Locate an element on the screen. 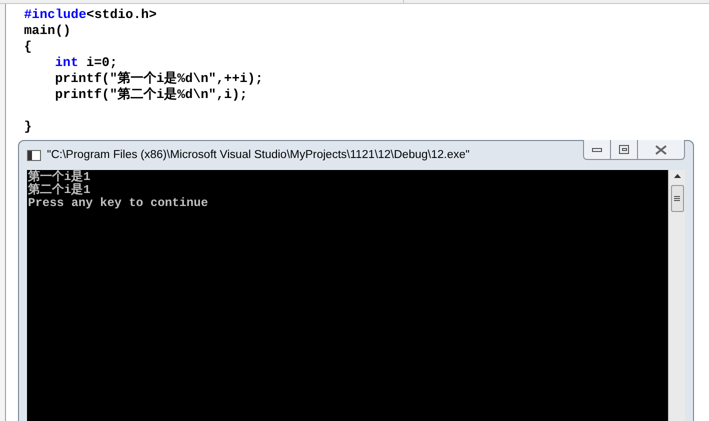 The width and height of the screenshot is (709, 421). code-text: } is located at coordinates (28, 127).